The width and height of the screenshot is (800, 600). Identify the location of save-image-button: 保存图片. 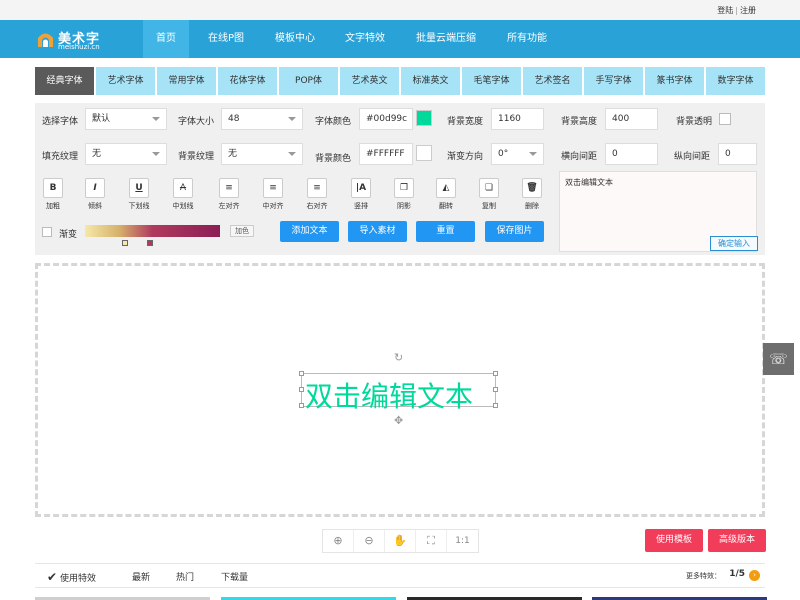
(514, 231).